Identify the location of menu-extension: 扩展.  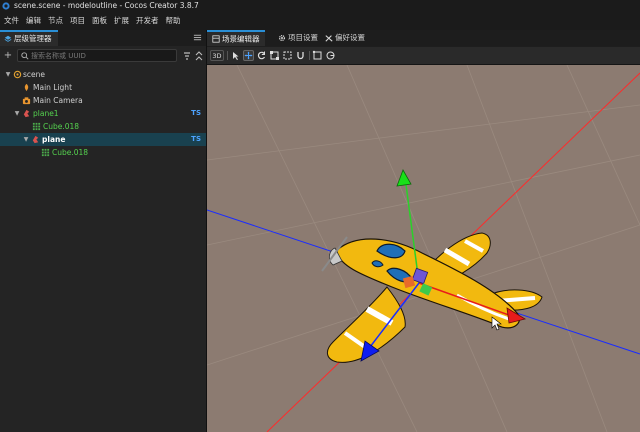
(121, 21).